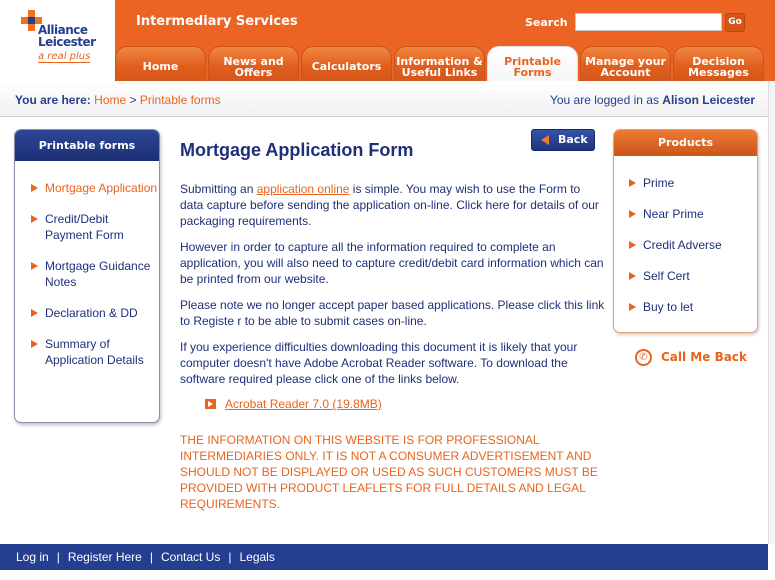  Describe the element at coordinates (297, 150) in the screenshot. I see `page-title: Mortgage Application Form` at that location.